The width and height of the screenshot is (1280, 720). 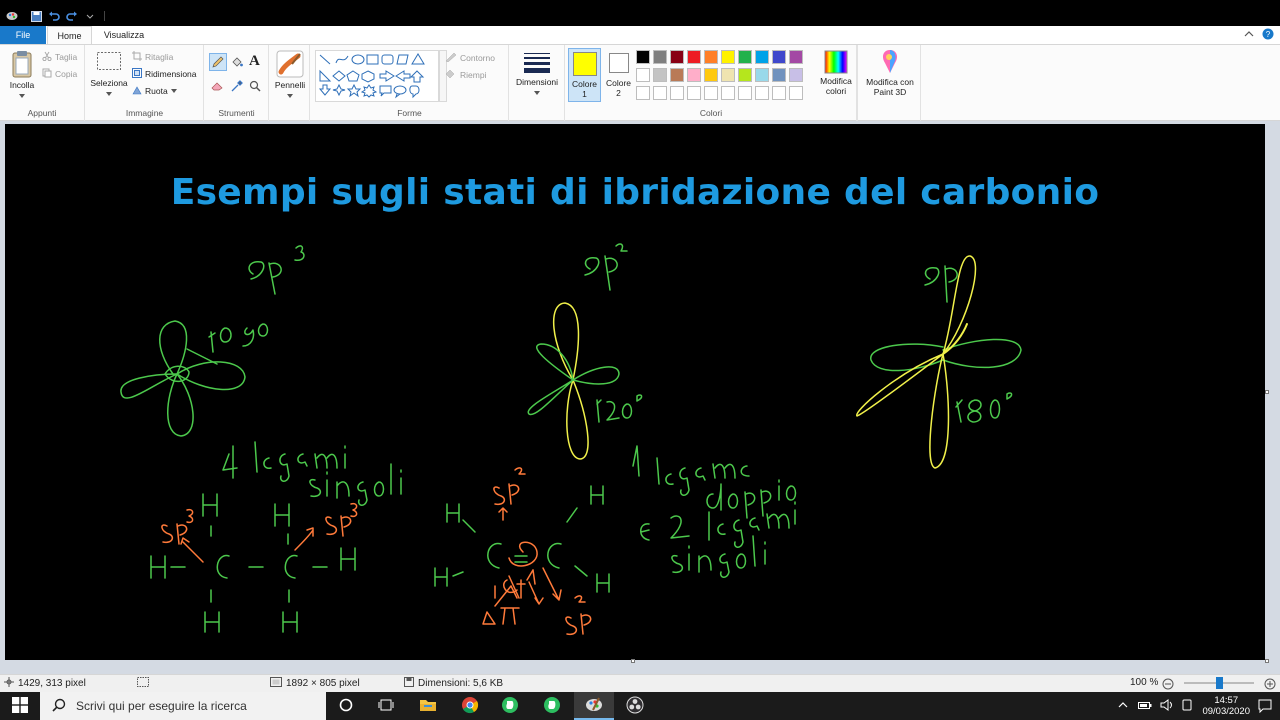 I want to click on select-dropdown-icon, so click(x=109, y=94).